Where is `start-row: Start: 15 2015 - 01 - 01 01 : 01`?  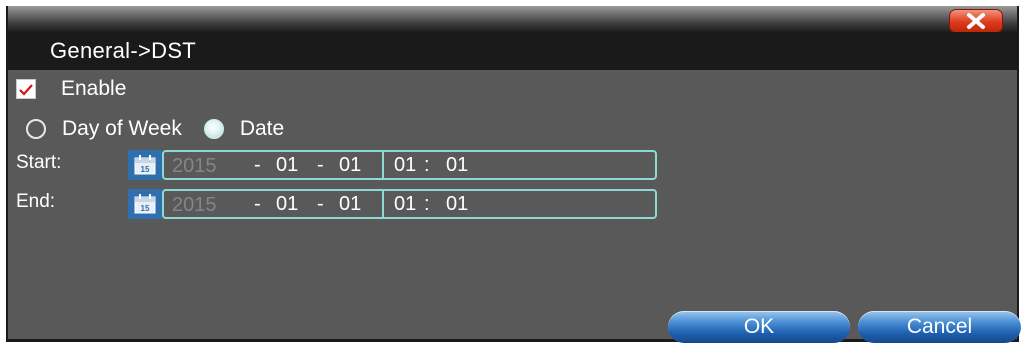 start-row: Start: 15 2015 - 01 - 01 01 : 01 is located at coordinates (342, 165).